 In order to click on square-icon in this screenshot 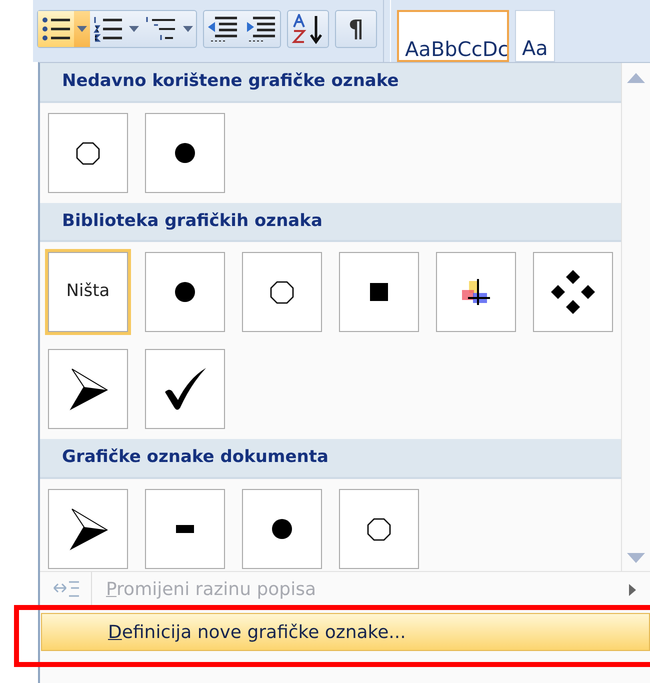, I will do `click(379, 292)`.